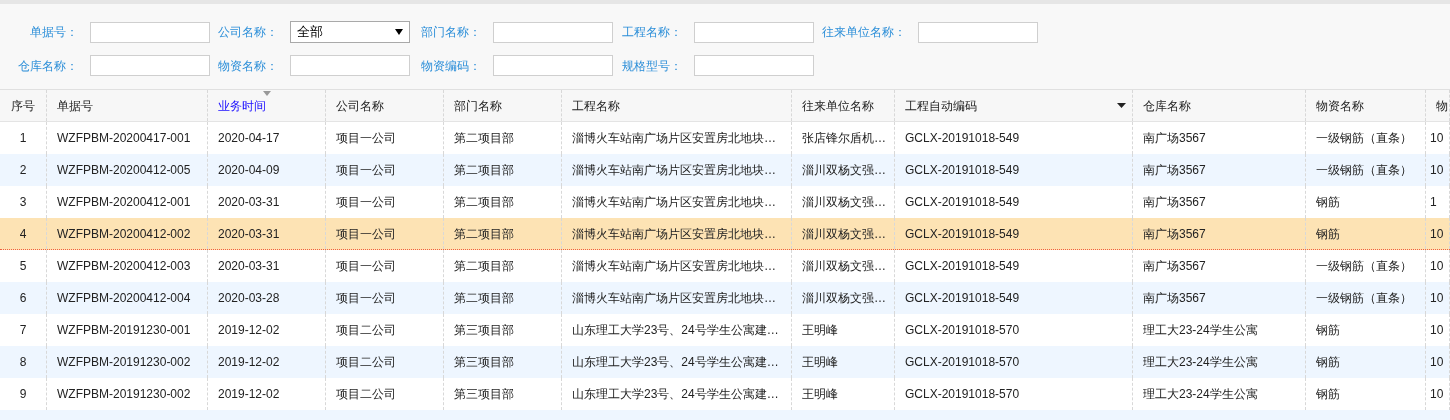 The height and width of the screenshot is (420, 1450). I want to click on filter-label: 物资编码：, so click(451, 66).